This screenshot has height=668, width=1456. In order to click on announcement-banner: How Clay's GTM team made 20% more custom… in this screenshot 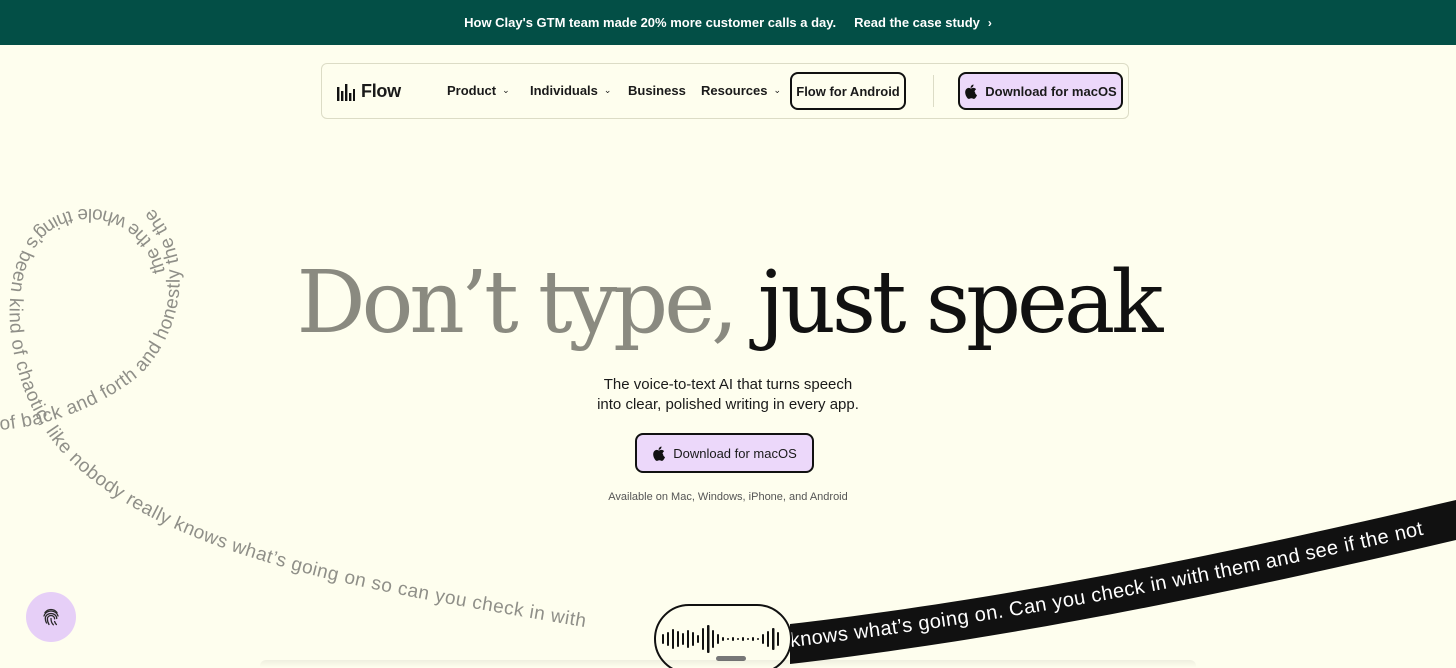, I will do `click(728, 22)`.